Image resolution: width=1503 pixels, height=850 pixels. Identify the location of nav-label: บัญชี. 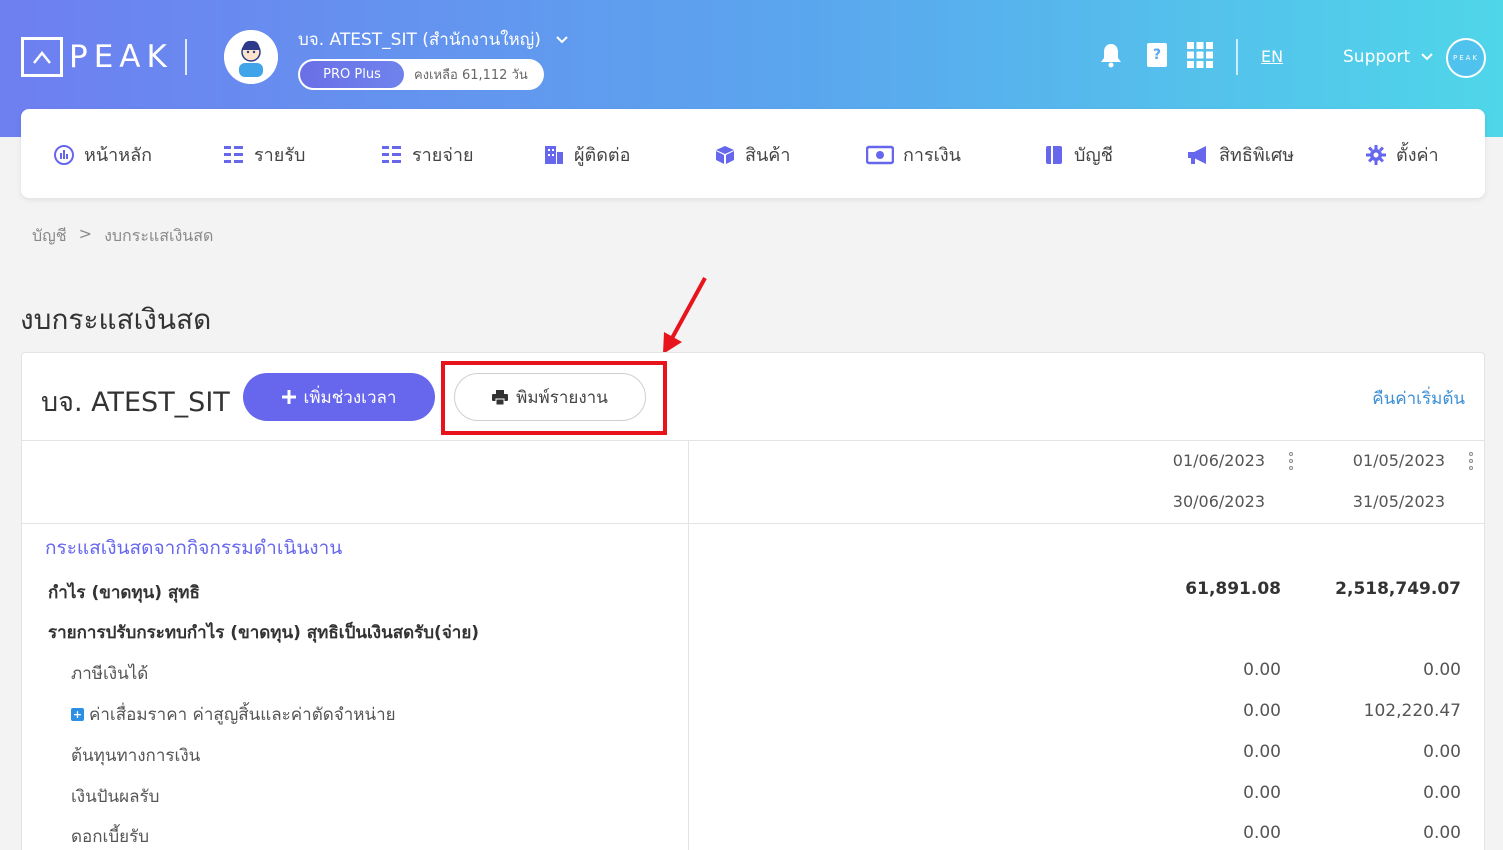
(1093, 155).